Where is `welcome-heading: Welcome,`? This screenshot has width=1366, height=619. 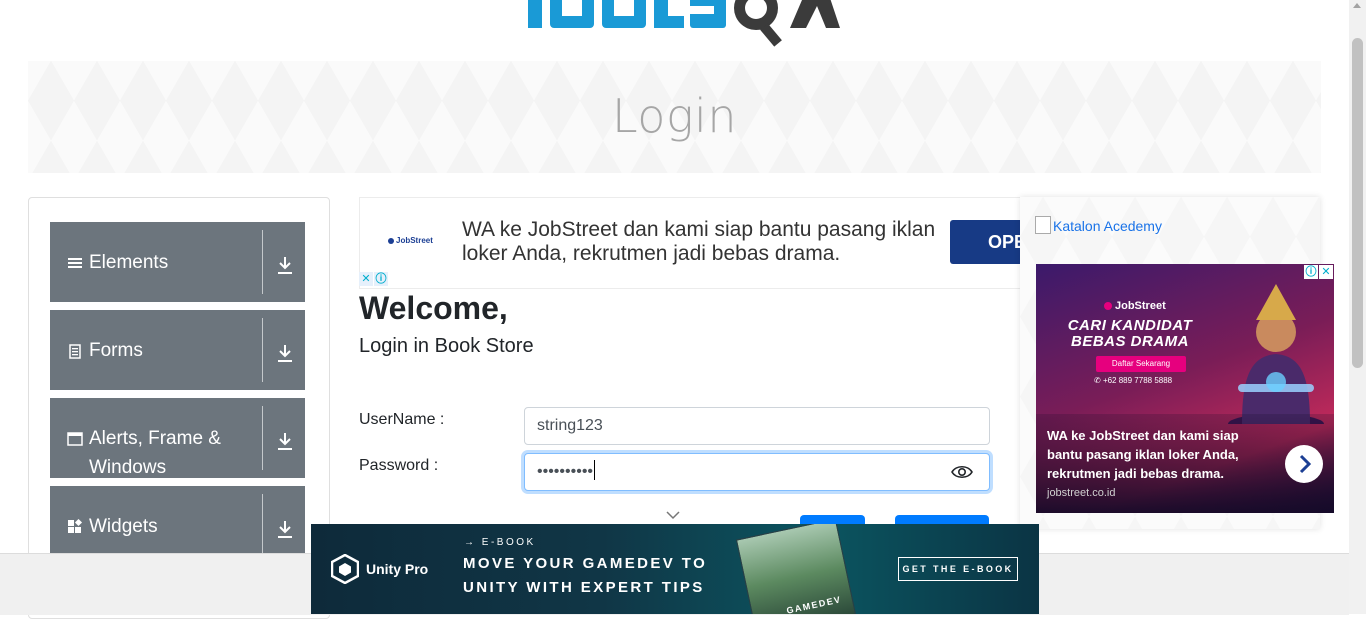
welcome-heading: Welcome, is located at coordinates (433, 308).